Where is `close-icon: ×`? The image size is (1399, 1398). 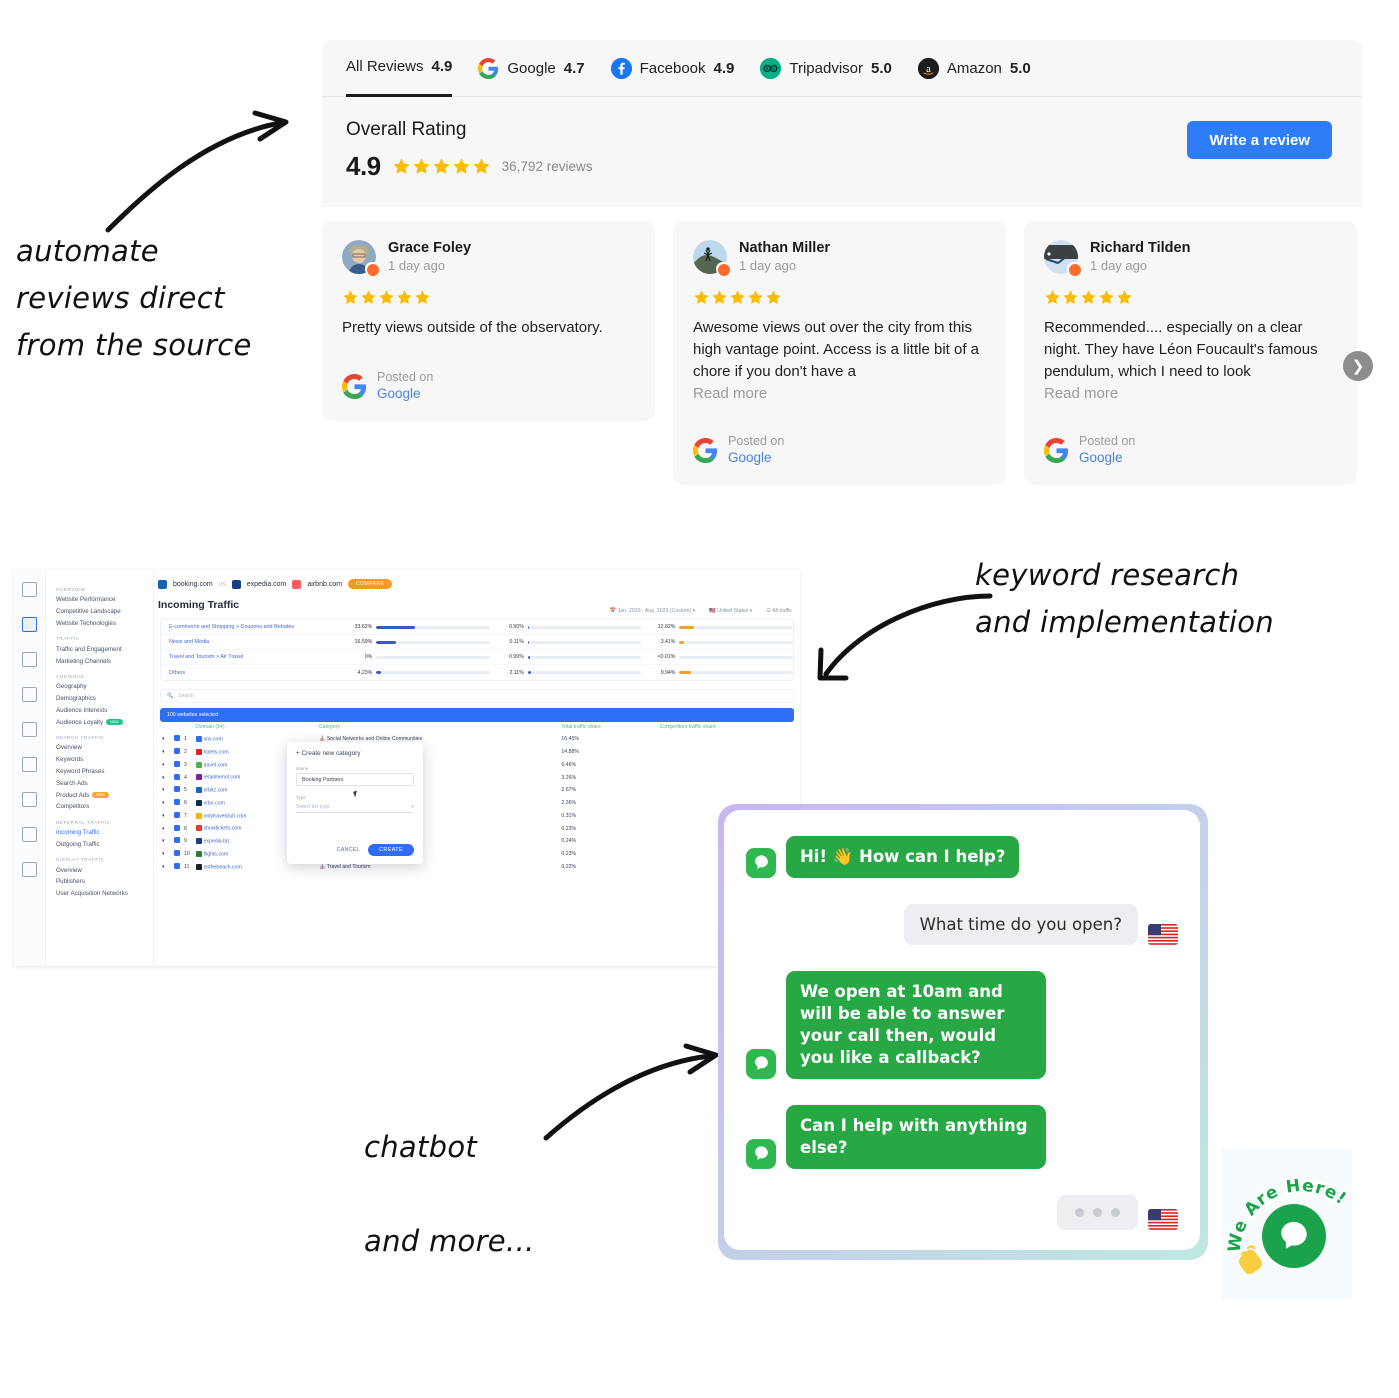 close-icon: × is located at coordinates (788, 755).